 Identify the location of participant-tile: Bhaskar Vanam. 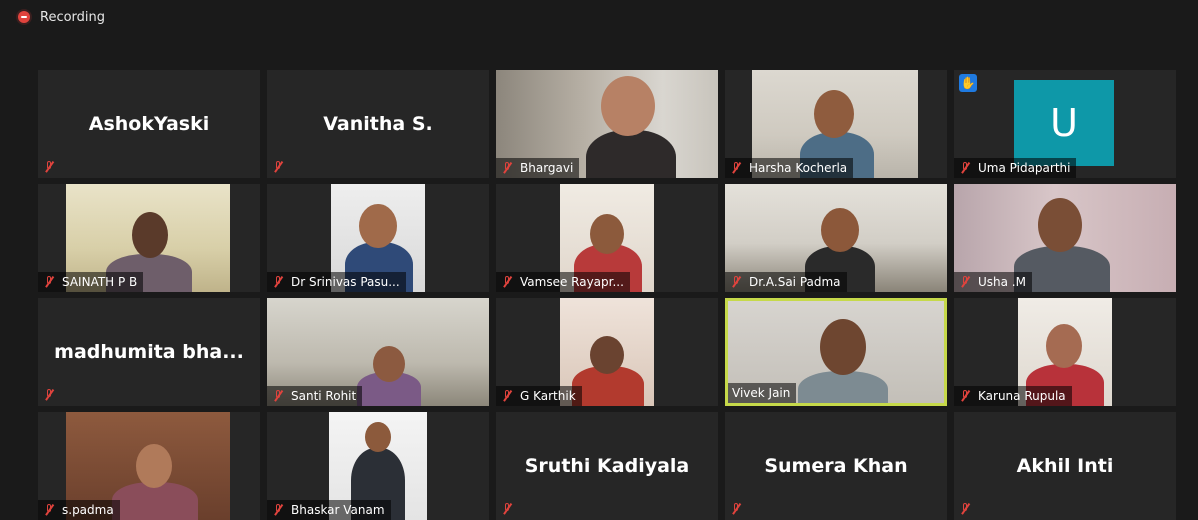
(378, 466).